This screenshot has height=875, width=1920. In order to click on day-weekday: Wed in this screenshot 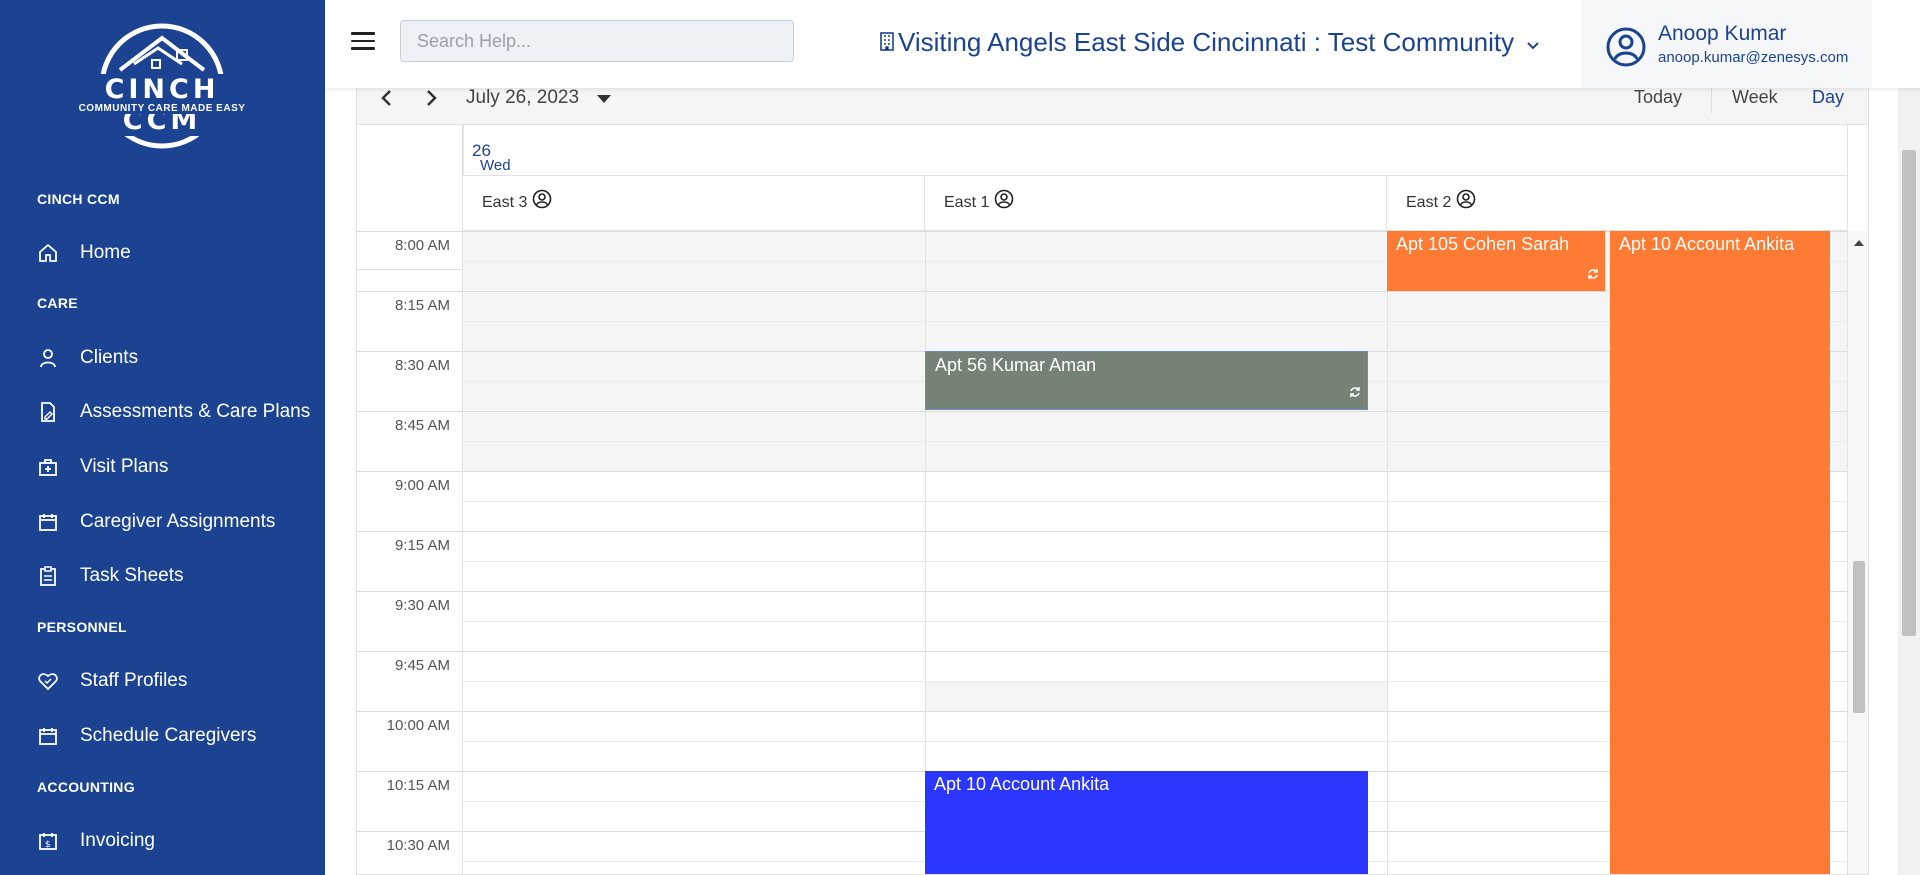, I will do `click(495, 165)`.